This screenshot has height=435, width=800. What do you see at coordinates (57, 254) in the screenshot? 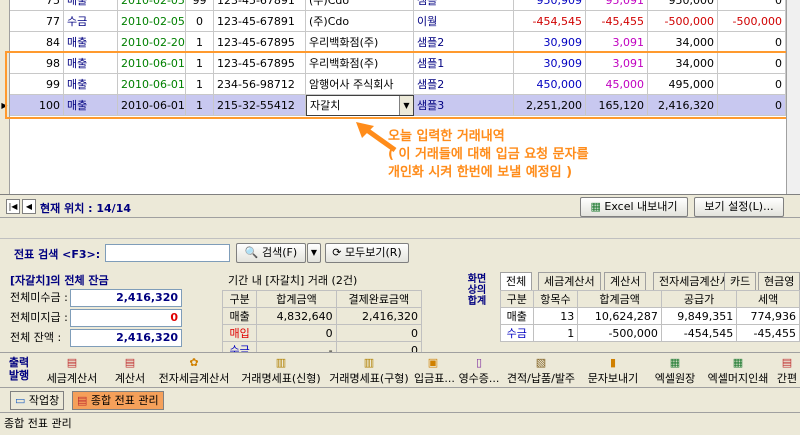
I see `search-label: 전표 검색 <F3>:` at bounding box center [57, 254].